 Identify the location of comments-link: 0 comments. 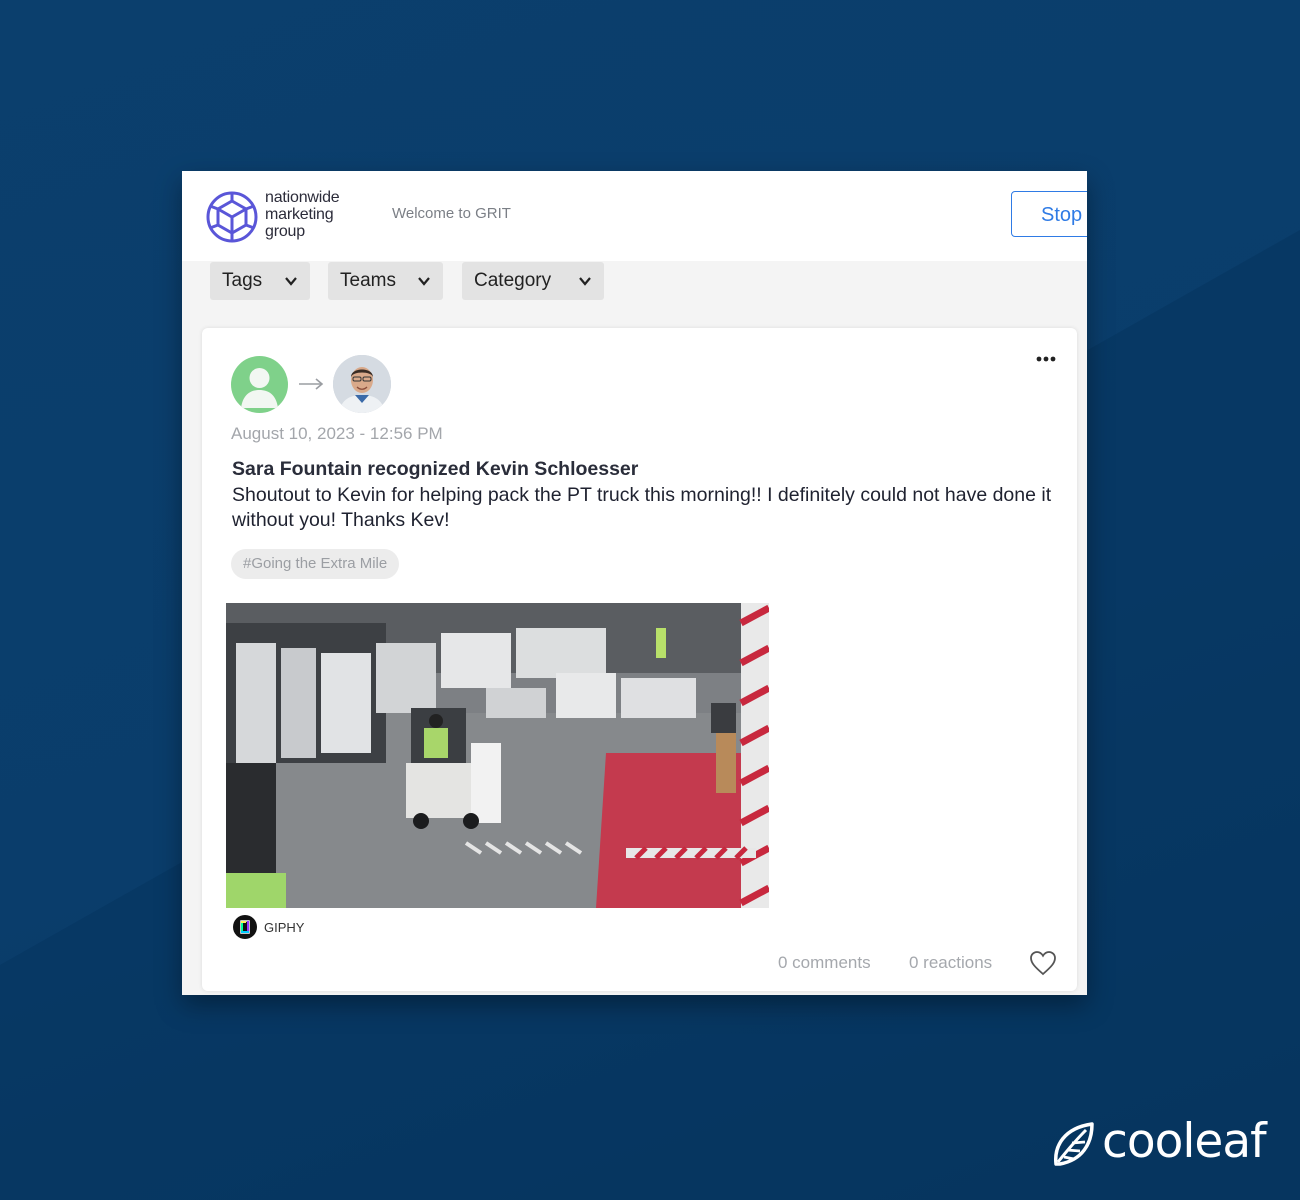
(824, 963).